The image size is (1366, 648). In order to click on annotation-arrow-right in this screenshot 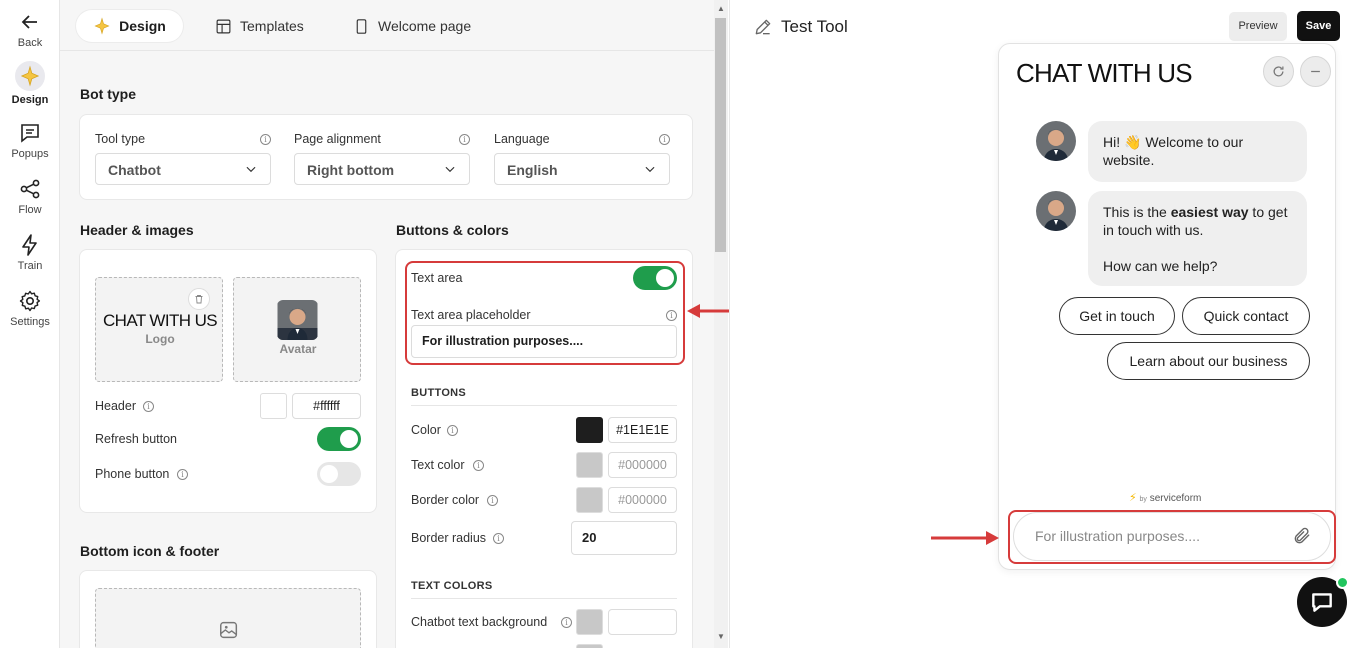, I will do `click(965, 538)`.